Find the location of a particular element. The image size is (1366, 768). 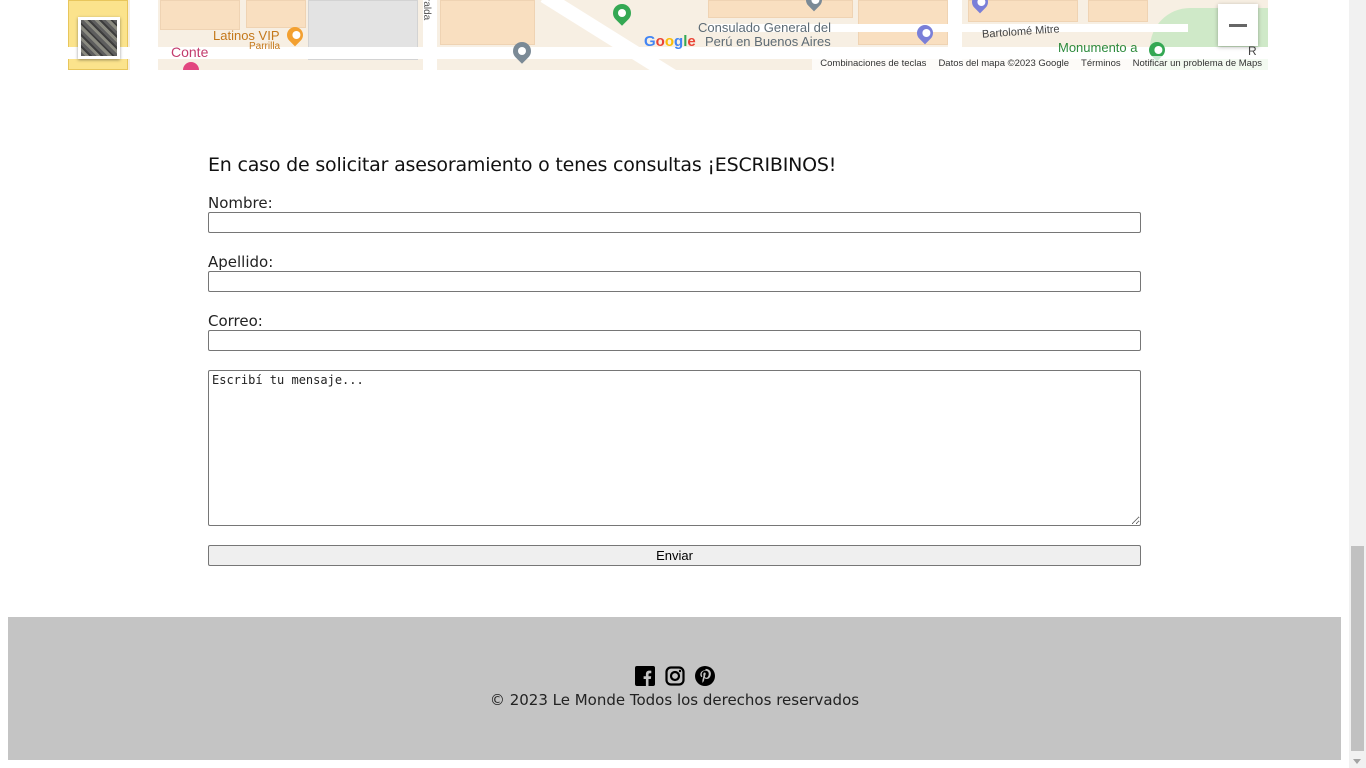

google-logo: Google is located at coordinates (670, 41).